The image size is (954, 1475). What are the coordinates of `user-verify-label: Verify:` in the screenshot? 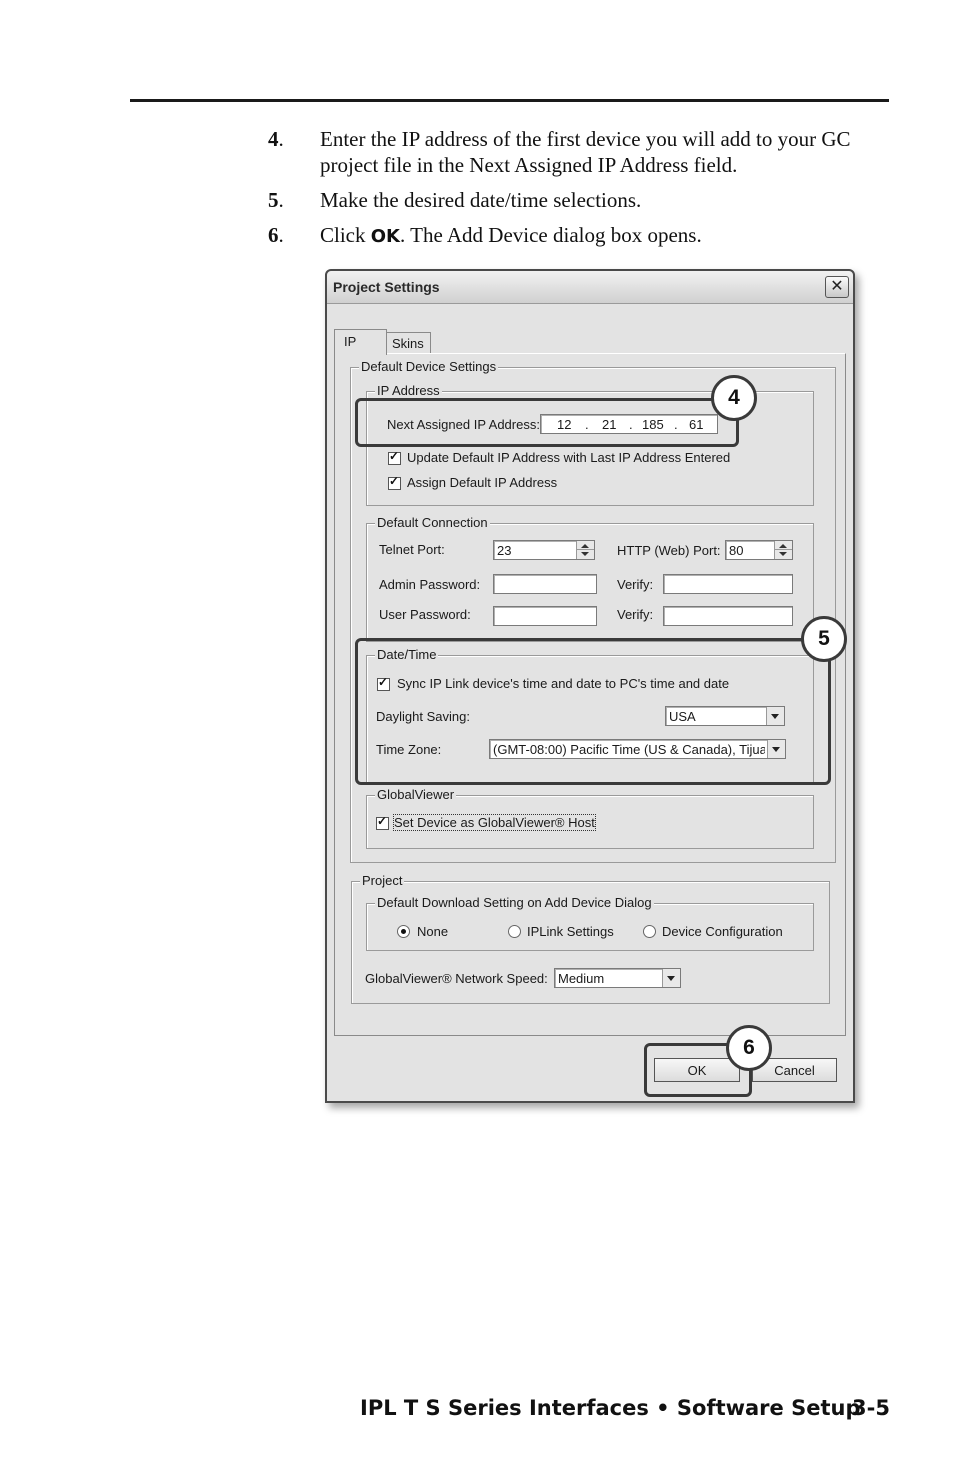 It's located at (635, 614).